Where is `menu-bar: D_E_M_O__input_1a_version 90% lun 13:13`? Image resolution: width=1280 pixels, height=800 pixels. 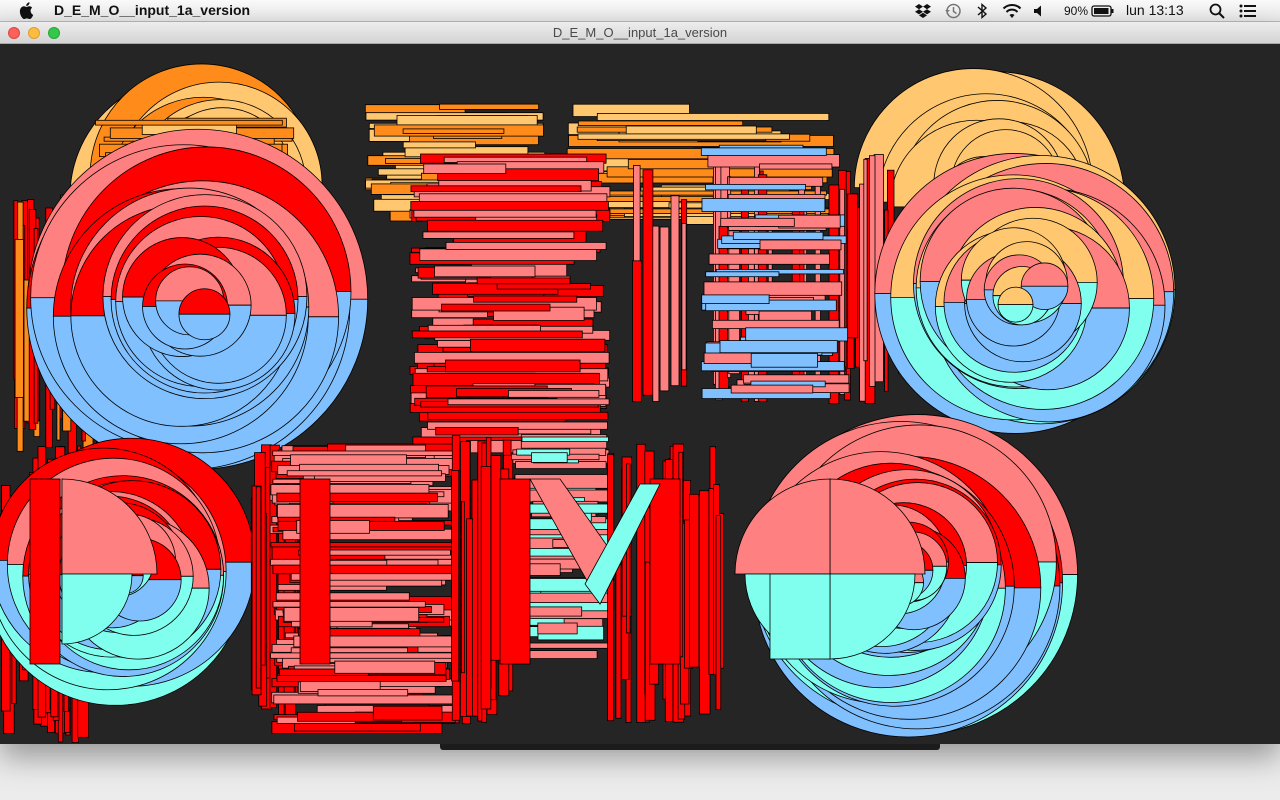
menu-bar: D_E_M_O__input_1a_version 90% lun 13:13 is located at coordinates (640, 11).